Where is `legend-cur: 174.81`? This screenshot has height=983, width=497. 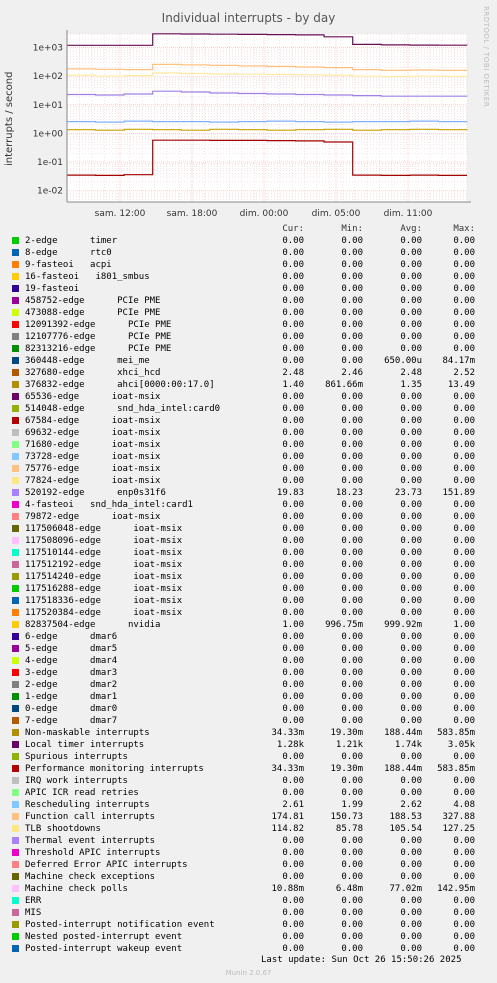 legend-cur: 174.81 is located at coordinates (287, 817).